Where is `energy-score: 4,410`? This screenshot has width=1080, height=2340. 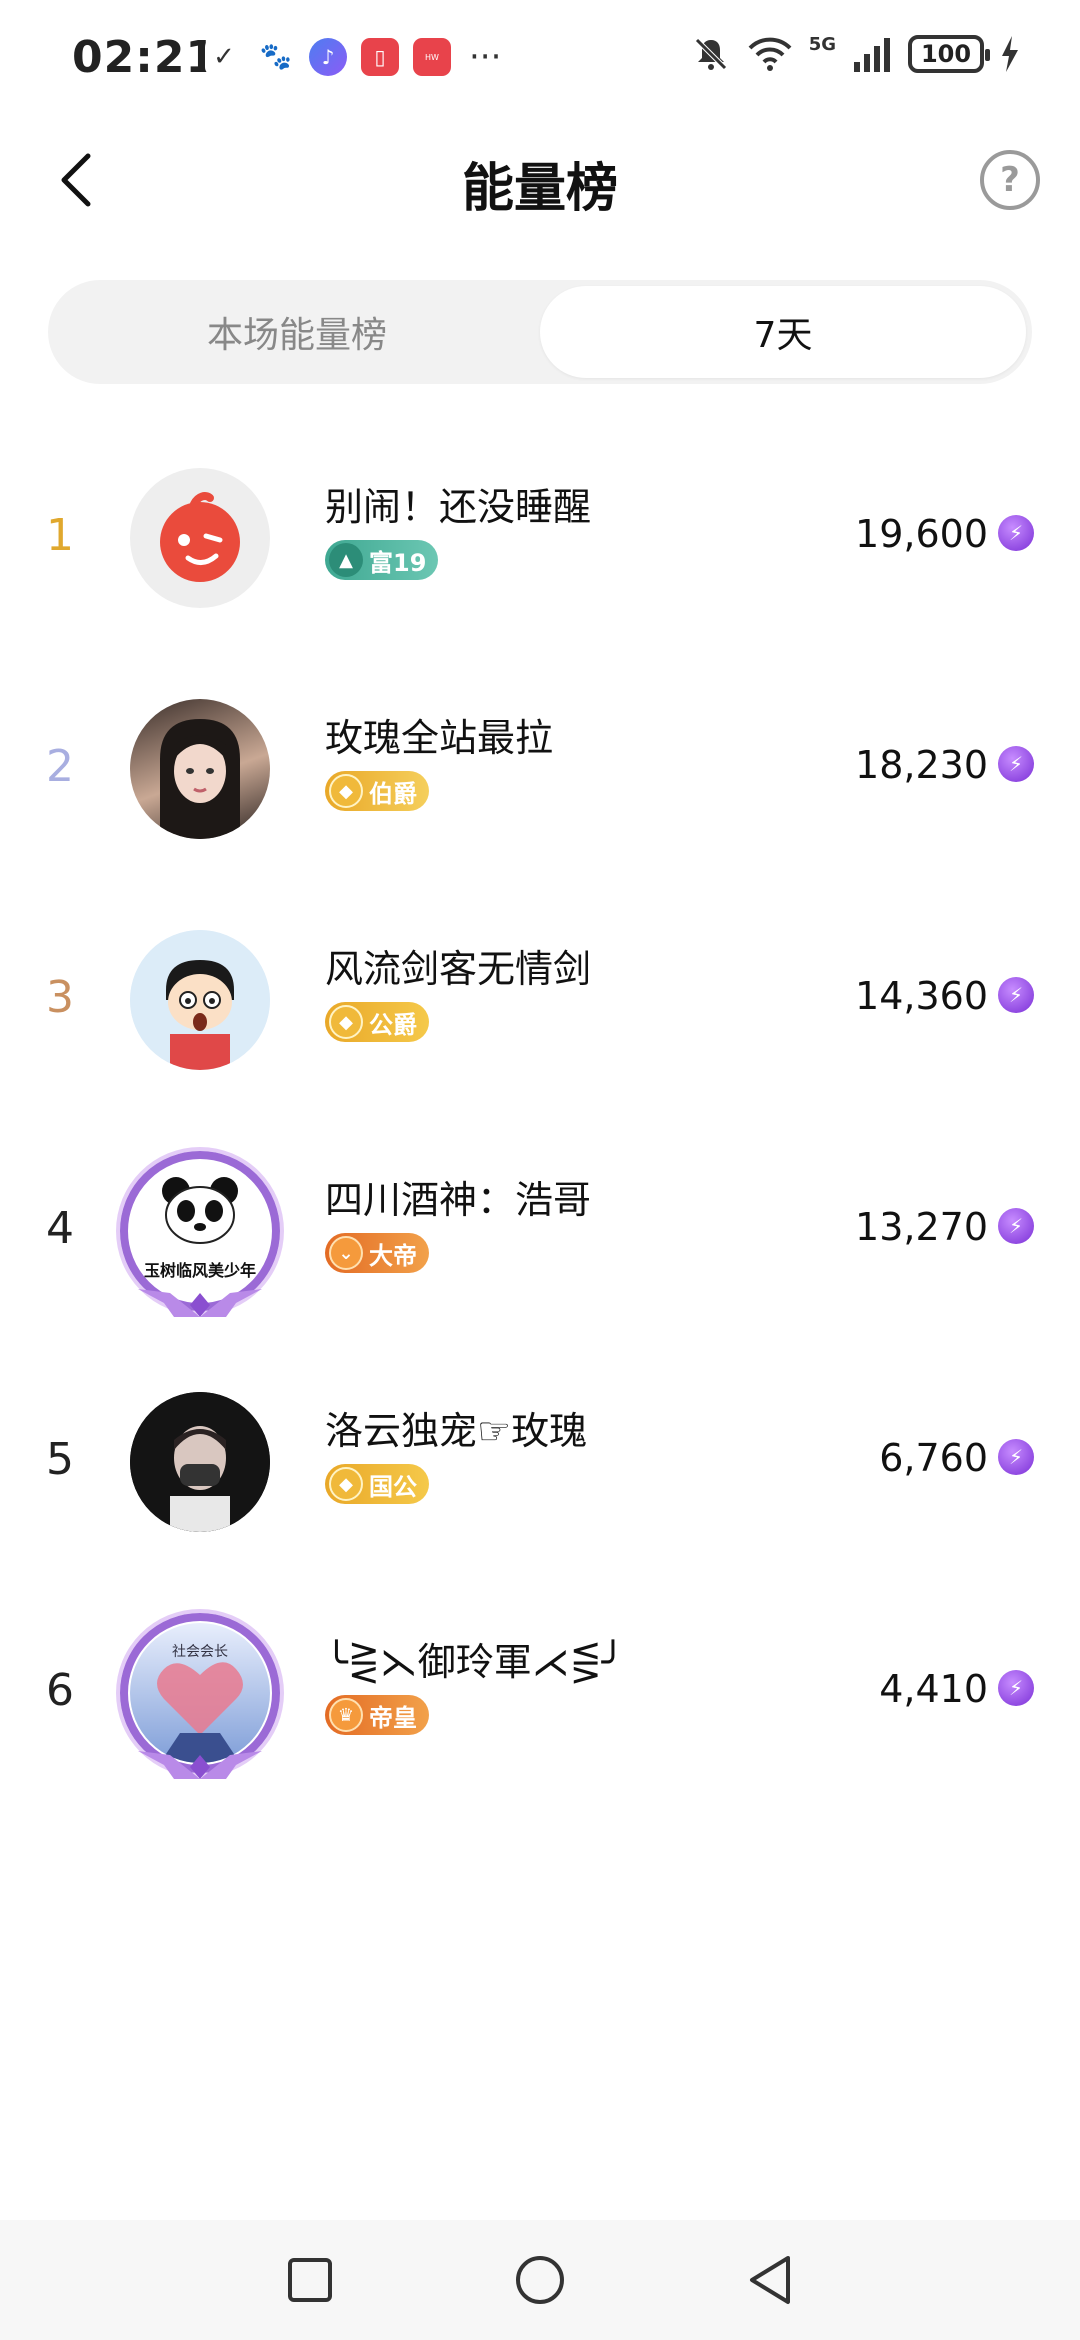 energy-score: 4,410 is located at coordinates (933, 1689).